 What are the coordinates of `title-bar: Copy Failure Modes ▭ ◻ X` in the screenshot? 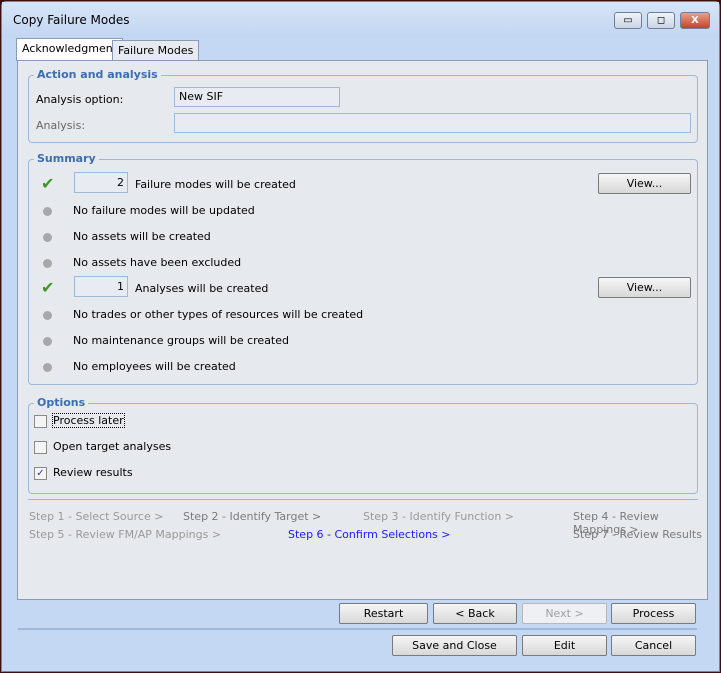 It's located at (360, 20).